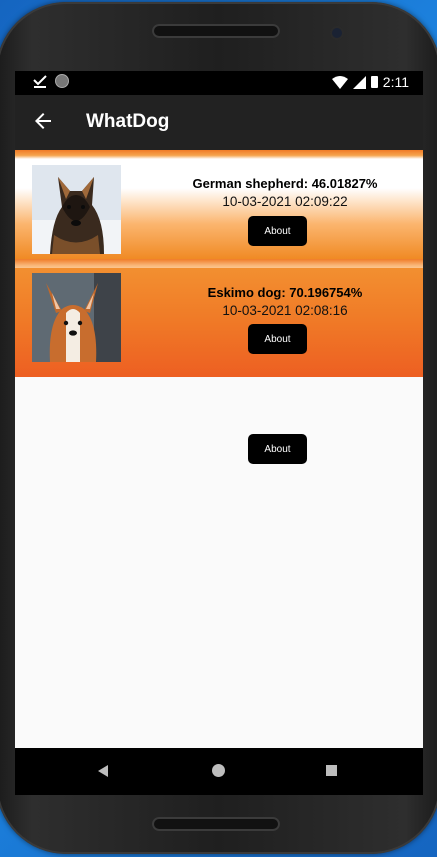 The height and width of the screenshot is (857, 437). Describe the element at coordinates (219, 122) in the screenshot. I see `app-bar: WhatDog` at that location.